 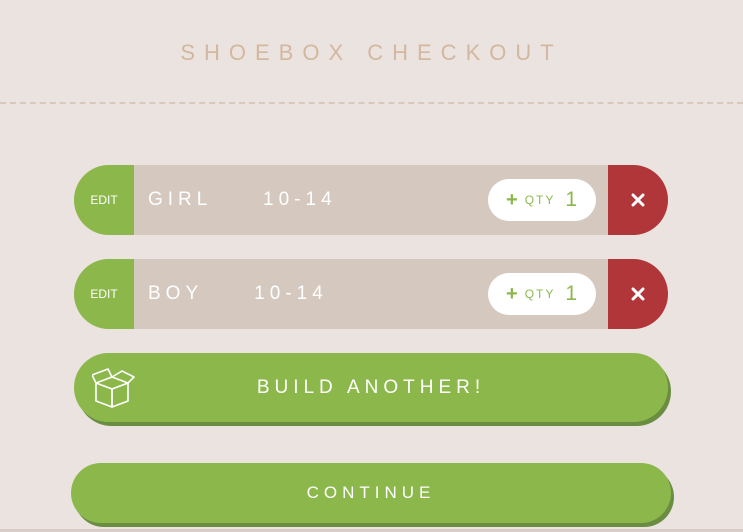 I want to click on cart-item: EDIT GIRL 10-14 + QTY 1, so click(x=371, y=200).